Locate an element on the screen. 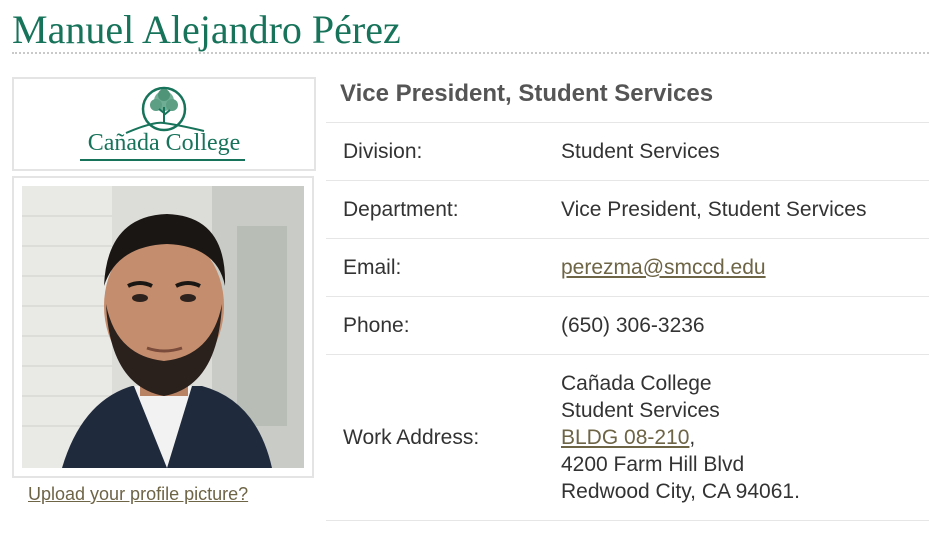 The image size is (929, 541). email-link: perezma@smccd.edu is located at coordinates (663, 267).